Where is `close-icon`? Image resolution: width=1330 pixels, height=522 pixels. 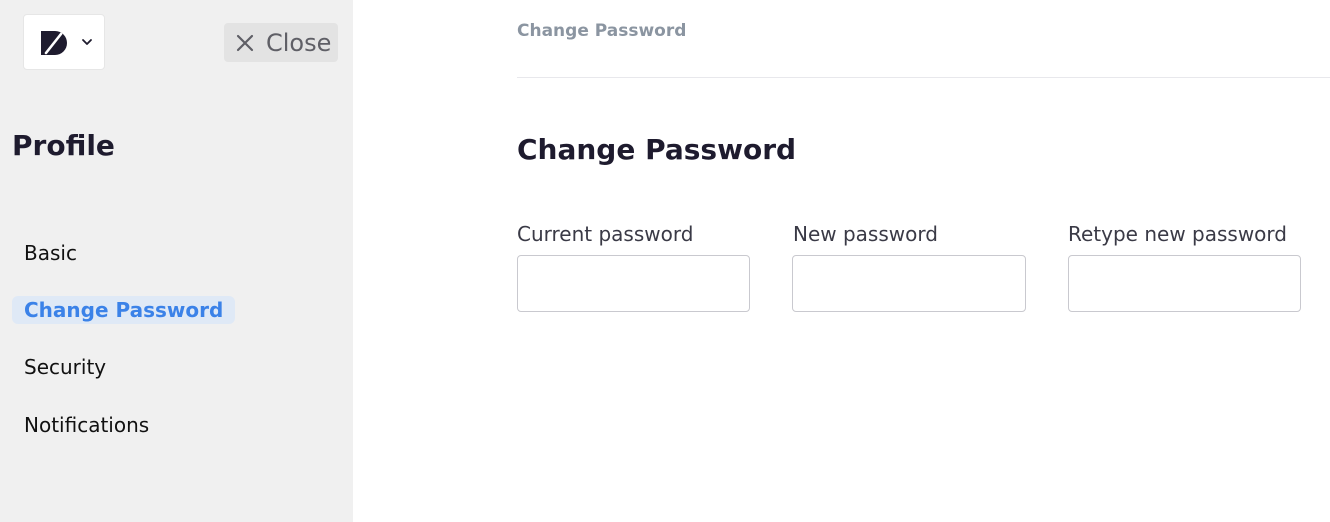
close-icon is located at coordinates (245, 43).